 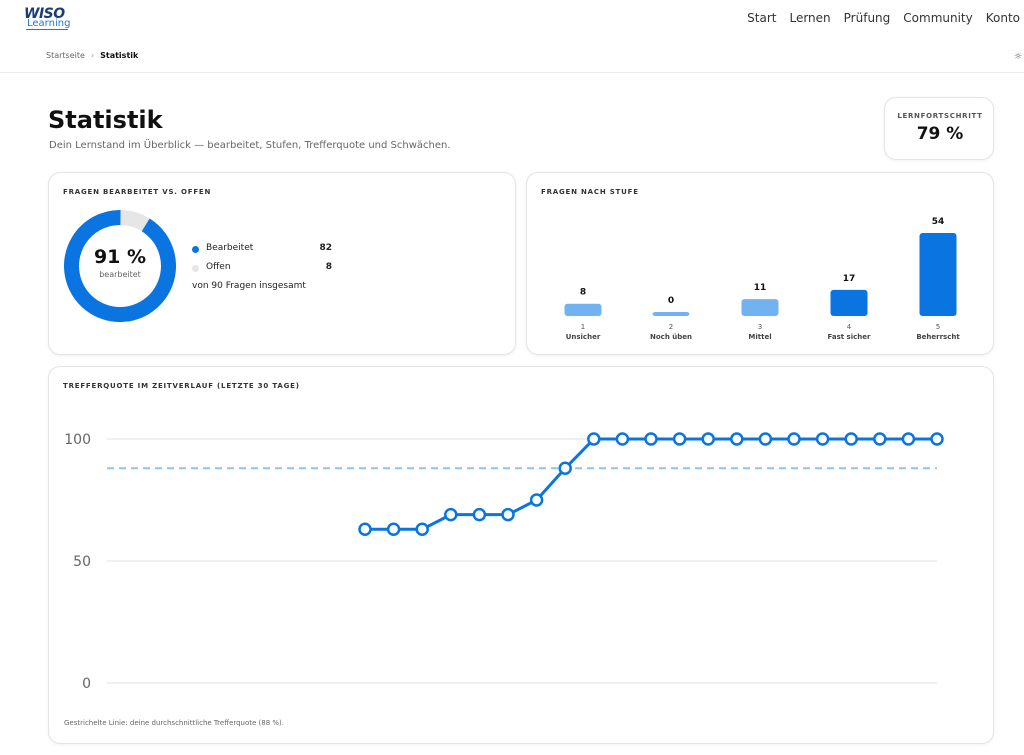 I want to click on learning-progress-card: LERNFORTSCHRITT 79 %, so click(x=939, y=128).